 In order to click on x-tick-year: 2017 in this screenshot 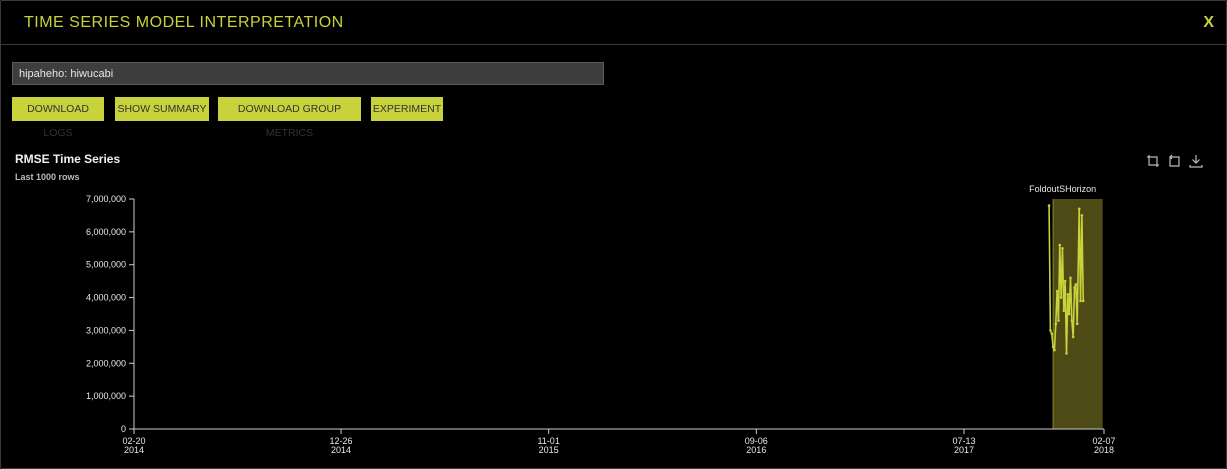, I will do `click(964, 450)`.